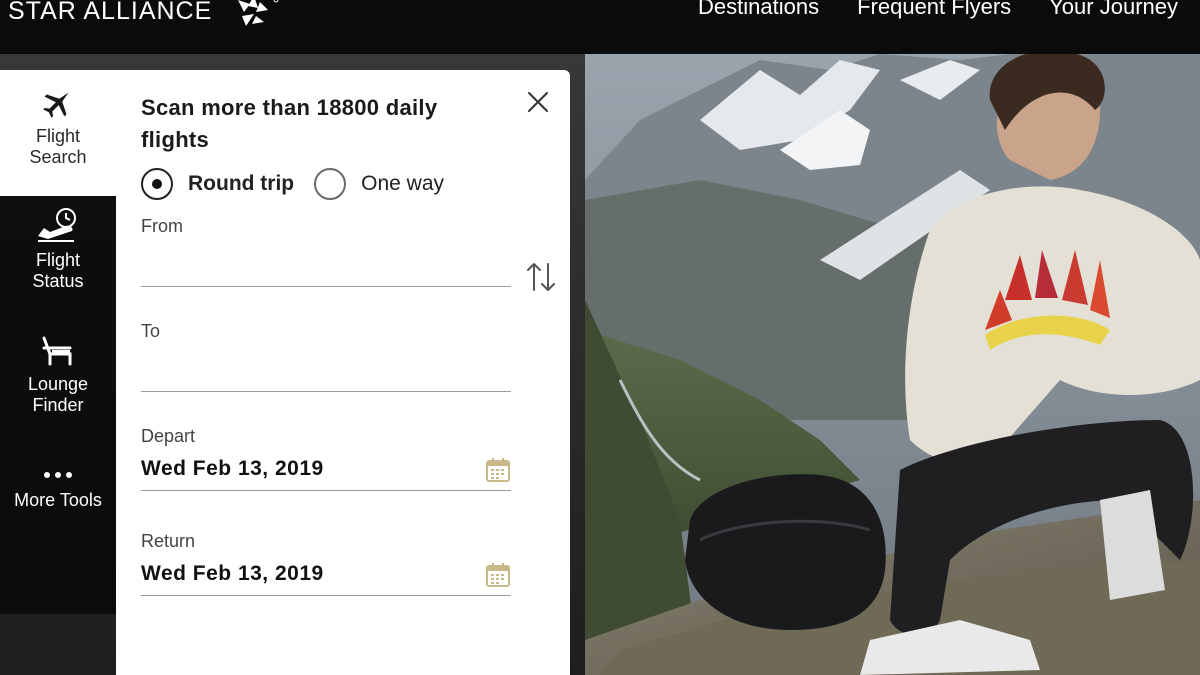  Describe the element at coordinates (57, 351) in the screenshot. I see `lounge-chair-icon` at that location.